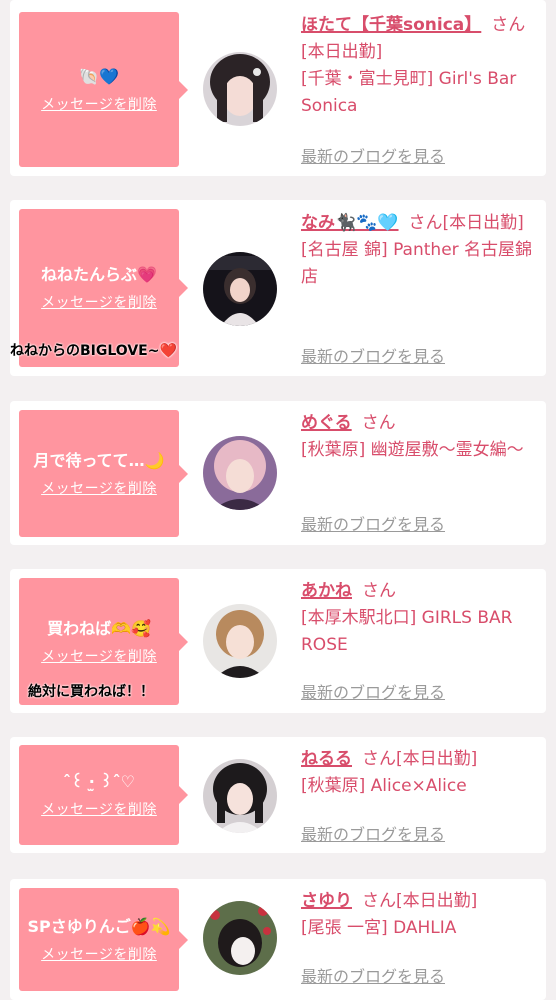  I want to click on cast-name-link: めぐる, so click(326, 423).